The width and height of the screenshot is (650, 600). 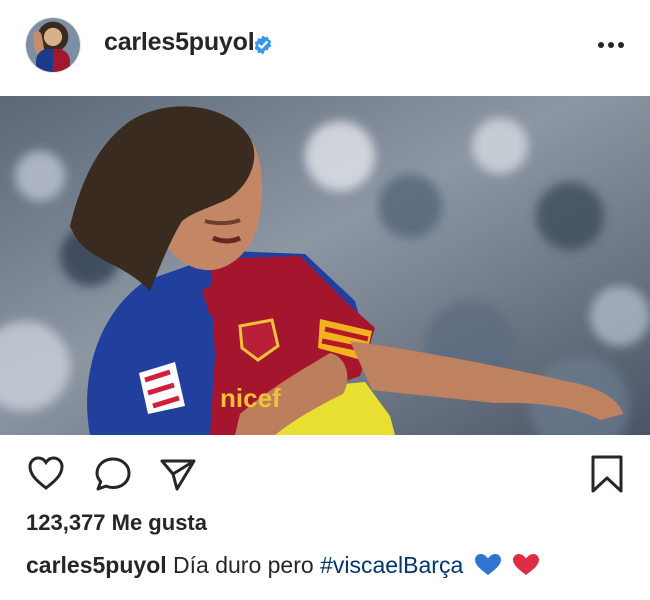 What do you see at coordinates (113, 474) in the screenshot?
I see `comment-icon` at bounding box center [113, 474].